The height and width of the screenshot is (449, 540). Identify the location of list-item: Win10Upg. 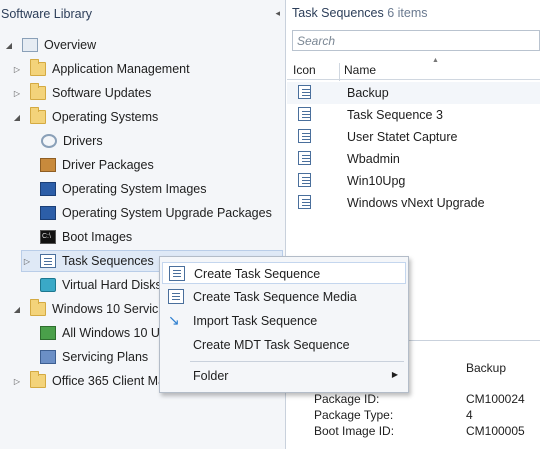
(413, 181).